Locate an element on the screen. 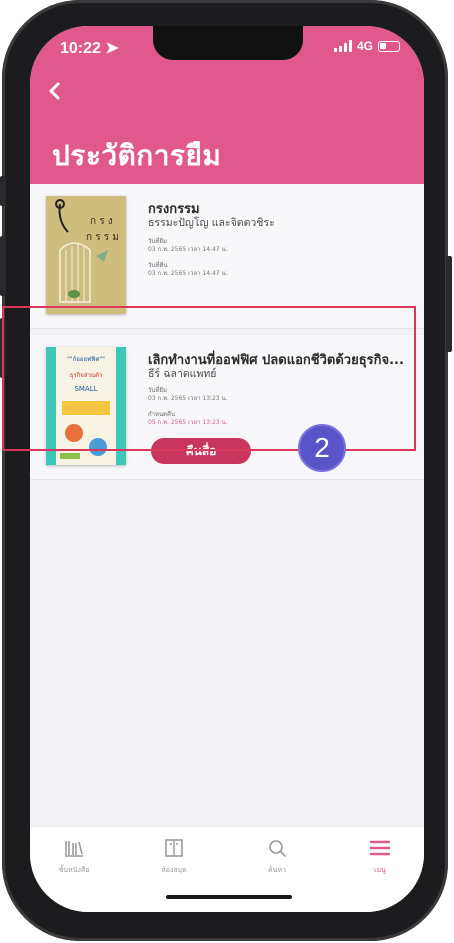 The width and height of the screenshot is (454, 943). search-icon is located at coordinates (277, 848).